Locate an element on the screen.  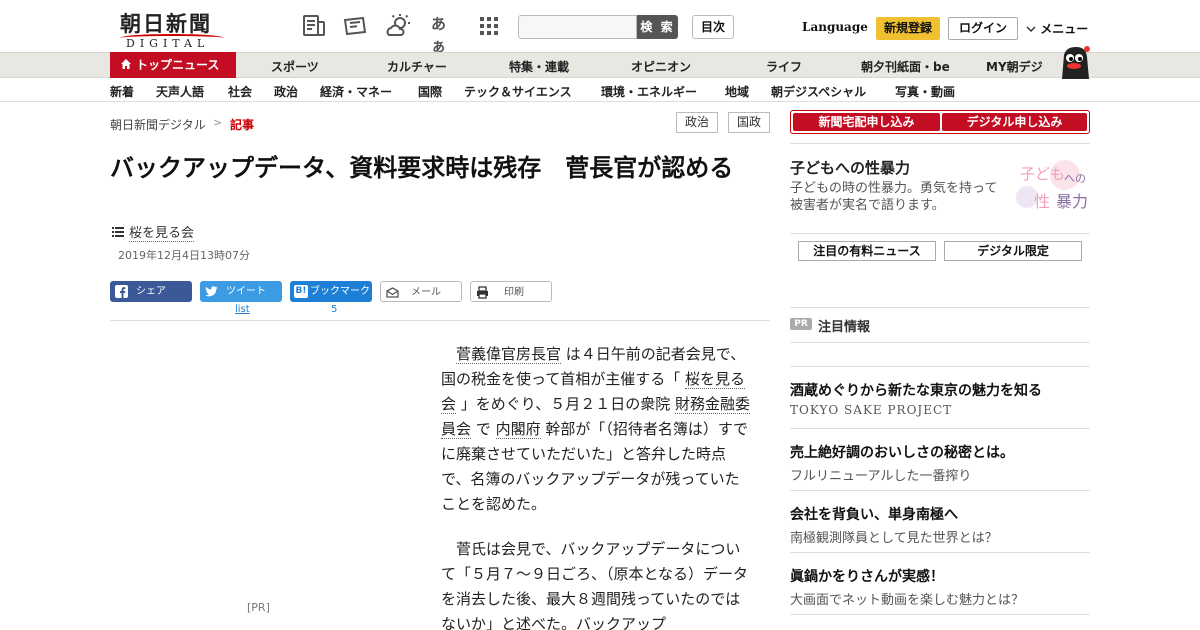
login-button: ログイン is located at coordinates (983, 28).